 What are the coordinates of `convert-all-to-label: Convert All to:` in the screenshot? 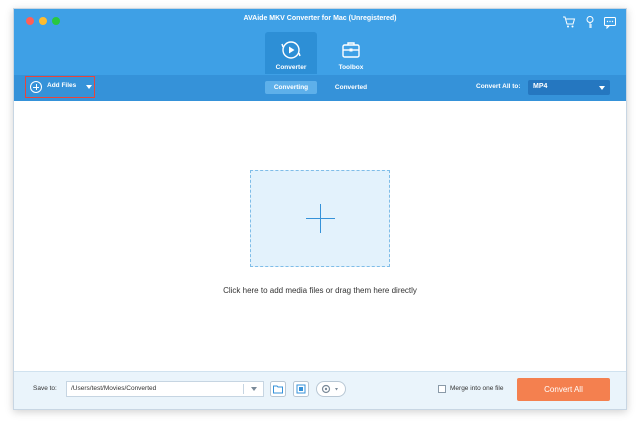 It's located at (498, 86).